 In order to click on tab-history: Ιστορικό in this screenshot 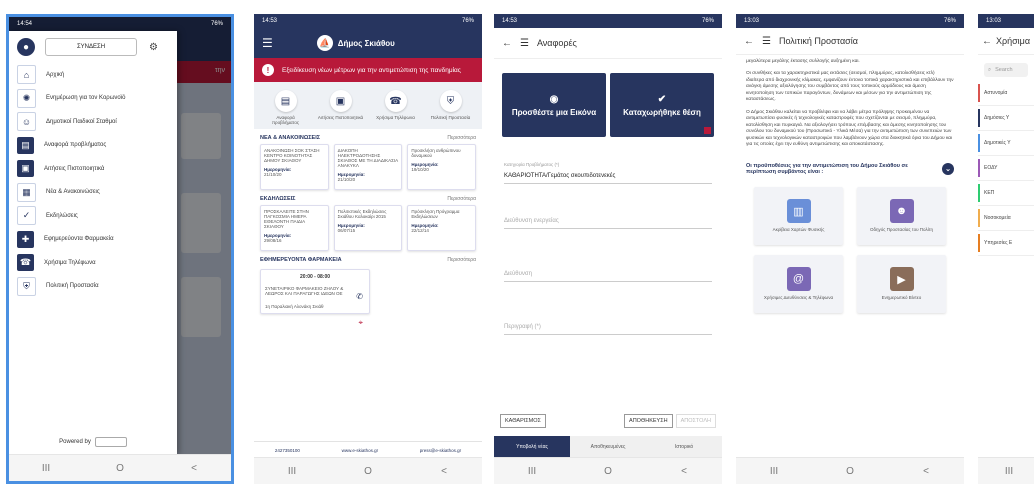, I will do `click(684, 447)`.